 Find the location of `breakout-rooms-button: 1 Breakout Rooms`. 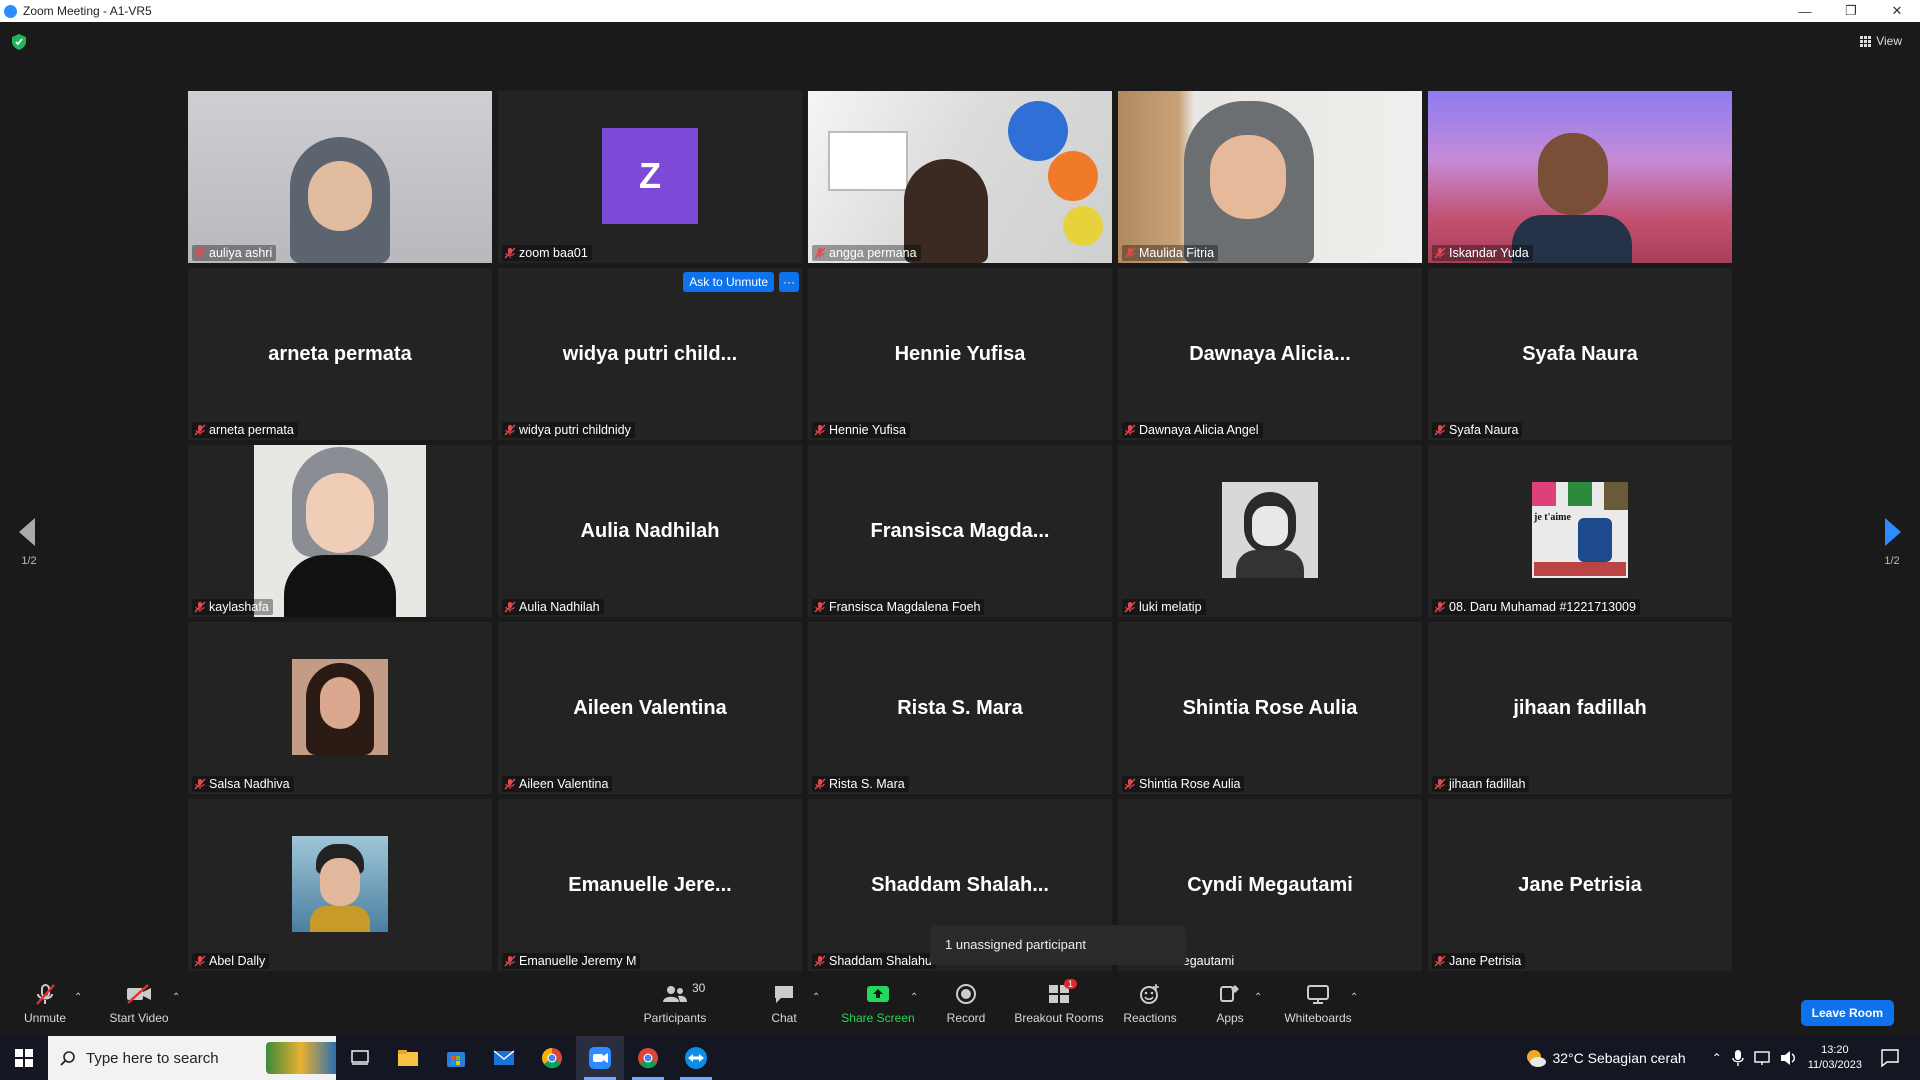

breakout-rooms-button: 1 Breakout Rooms is located at coordinates (1059, 1004).